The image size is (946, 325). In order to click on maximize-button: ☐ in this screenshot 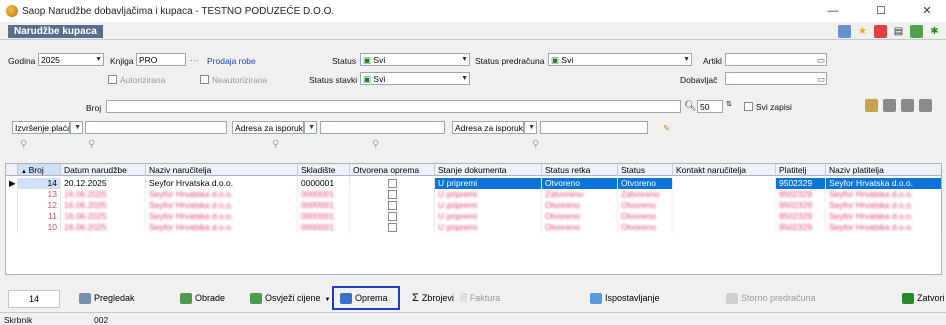, I will do `click(881, 11)`.